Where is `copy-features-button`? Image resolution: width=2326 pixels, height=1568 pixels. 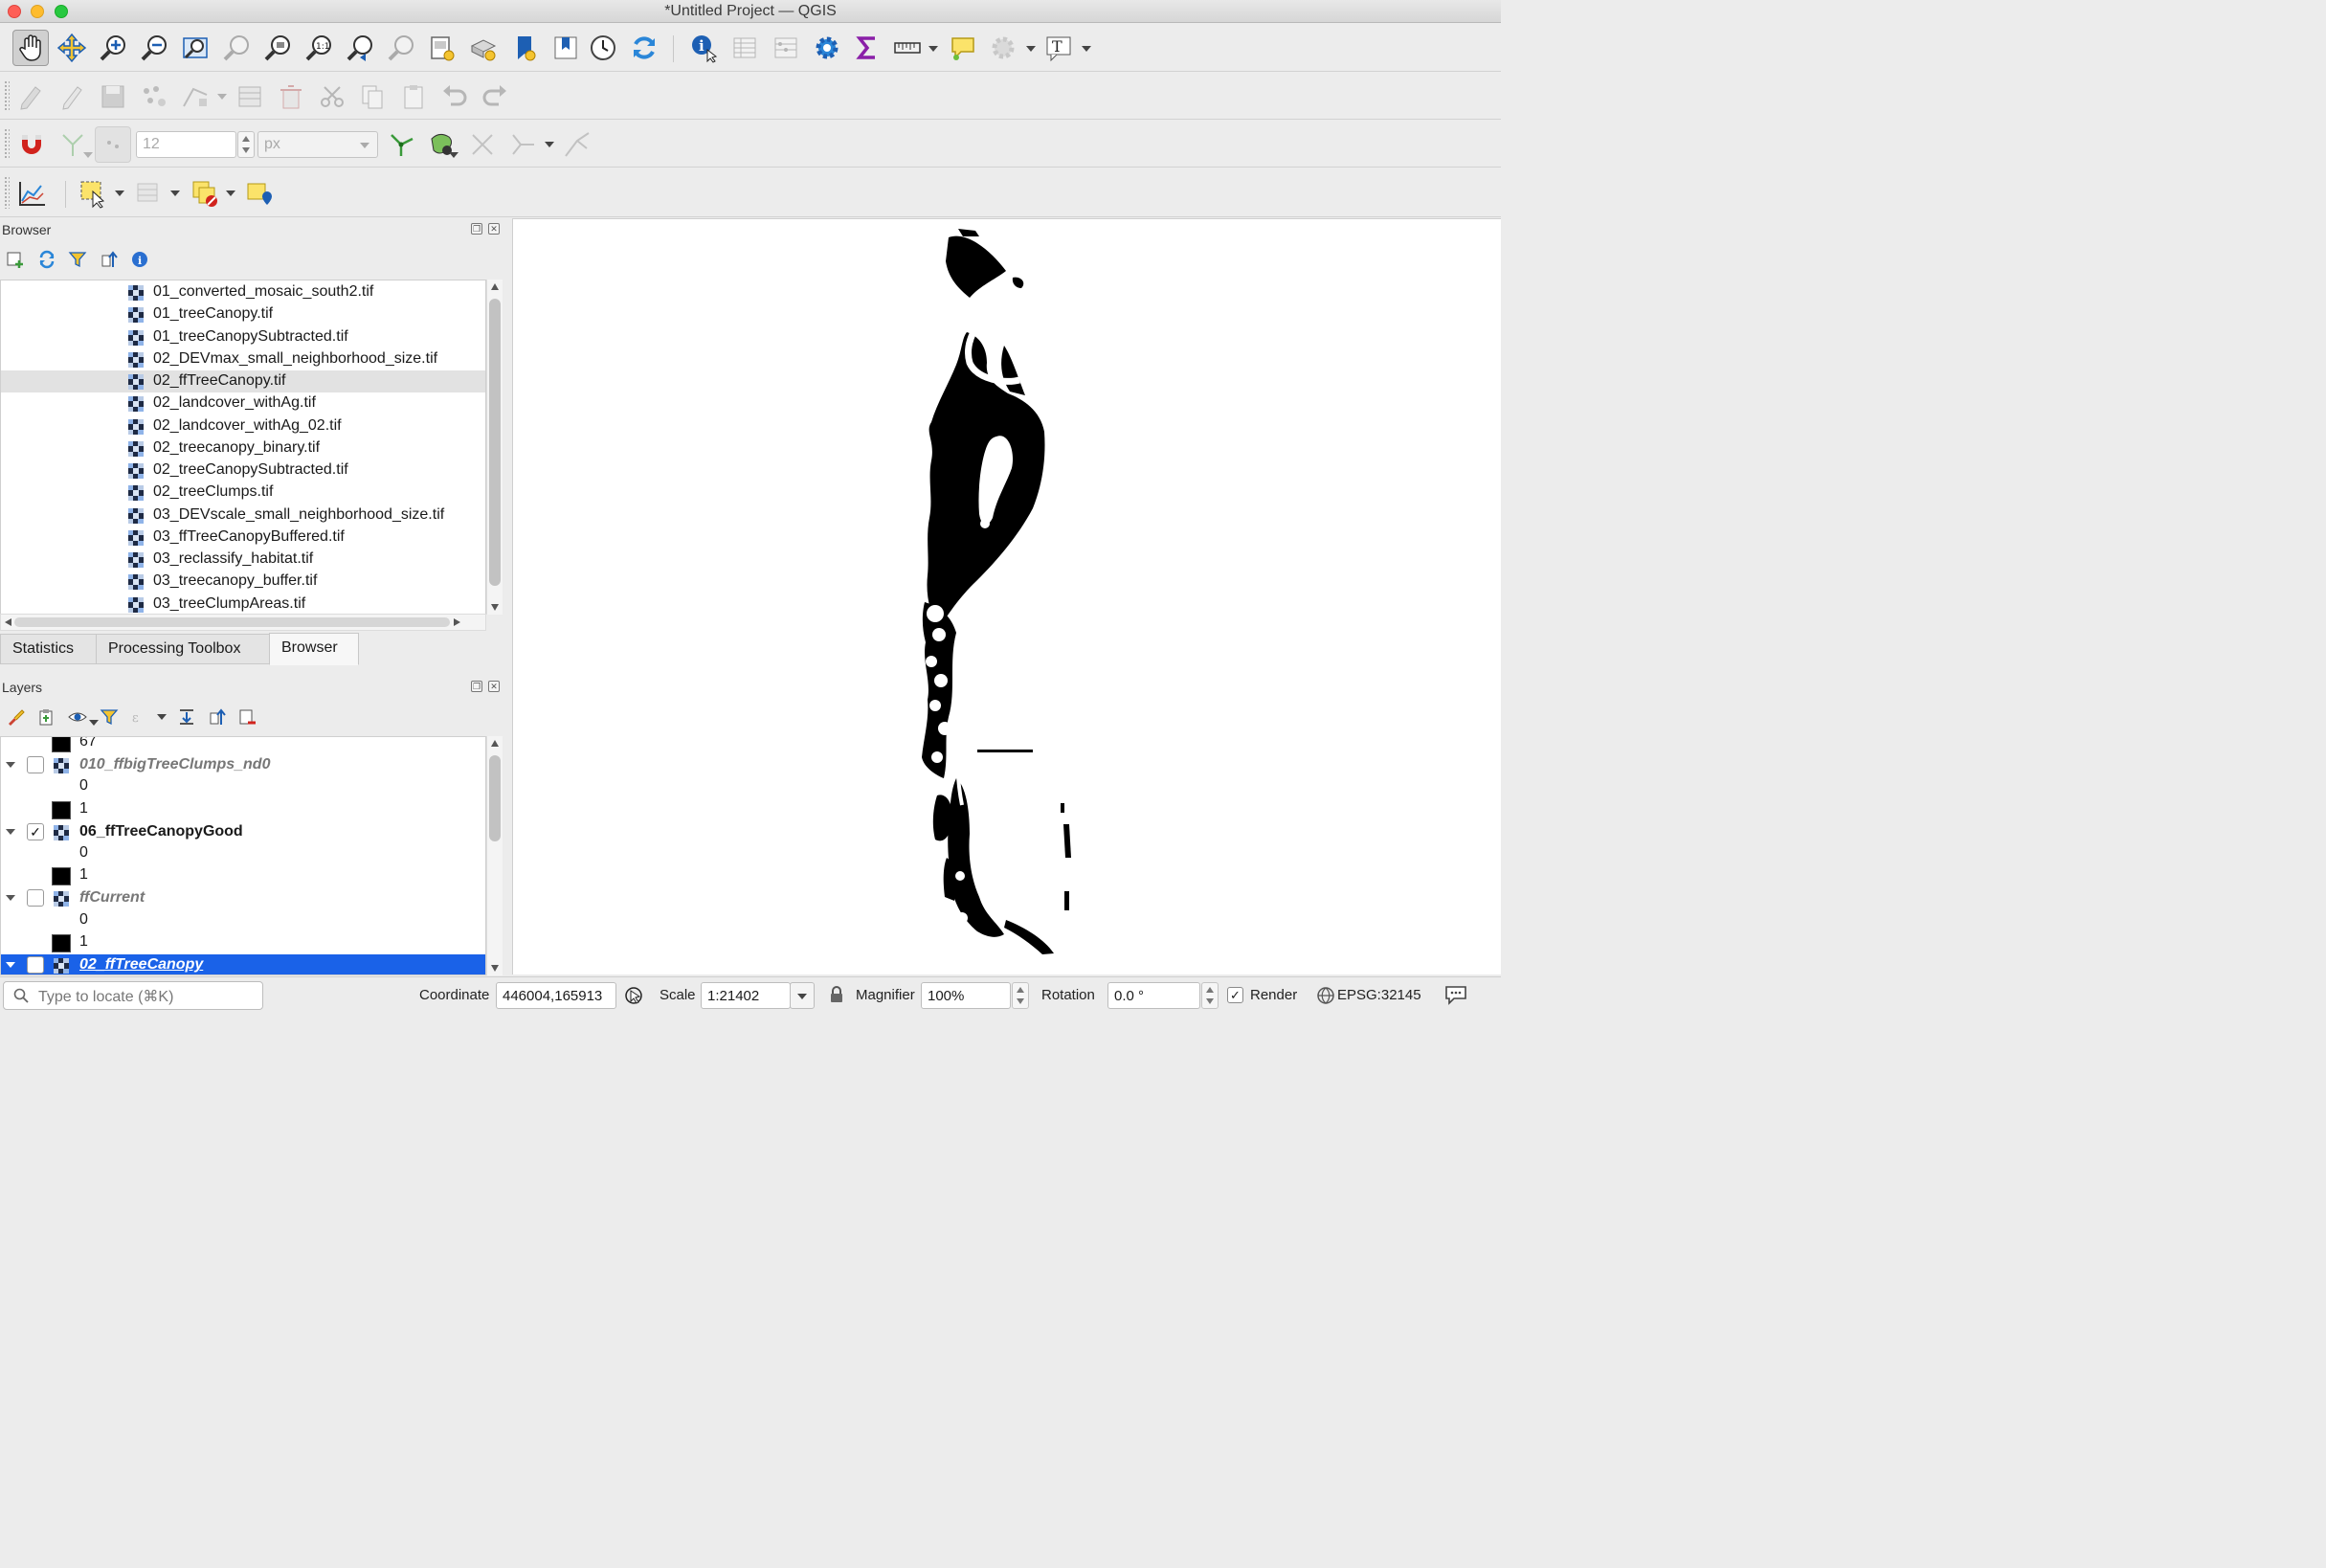 copy-features-button is located at coordinates (372, 97).